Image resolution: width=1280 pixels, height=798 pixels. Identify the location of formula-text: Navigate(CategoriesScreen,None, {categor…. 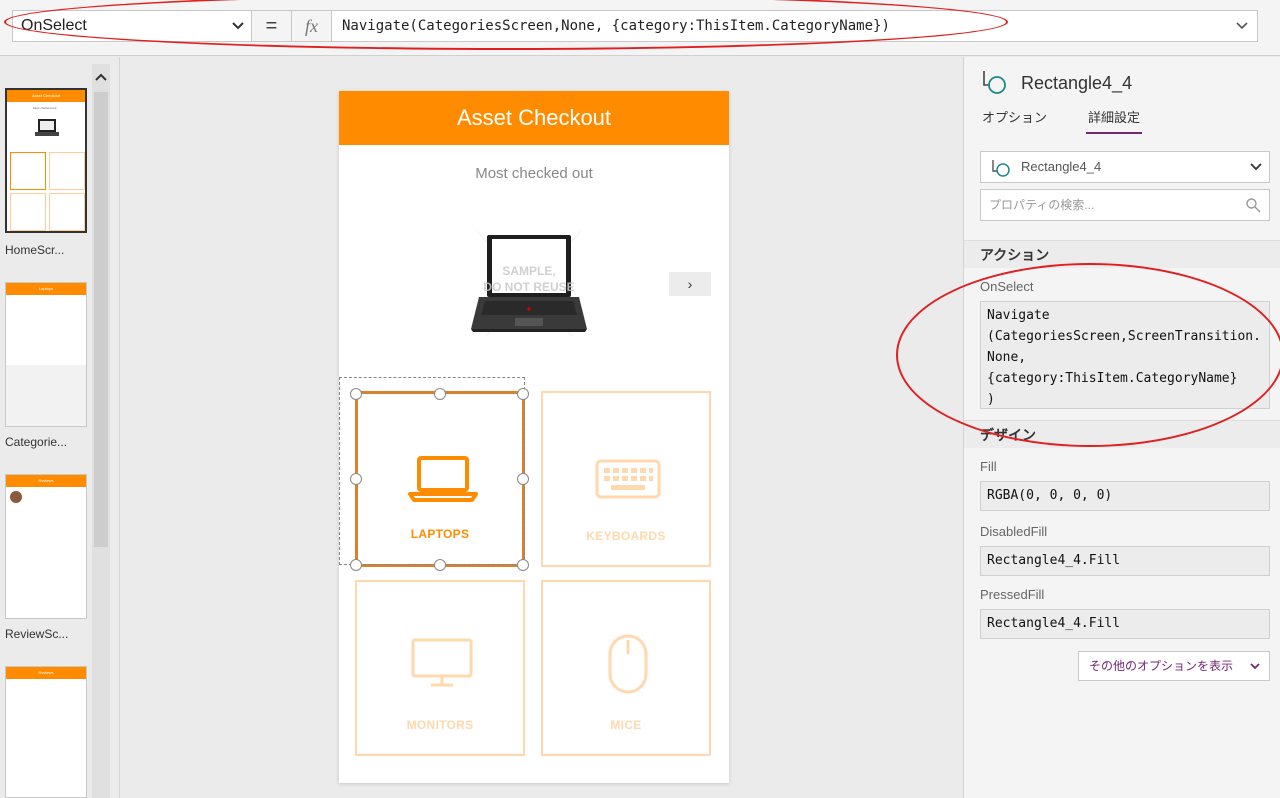
(616, 26).